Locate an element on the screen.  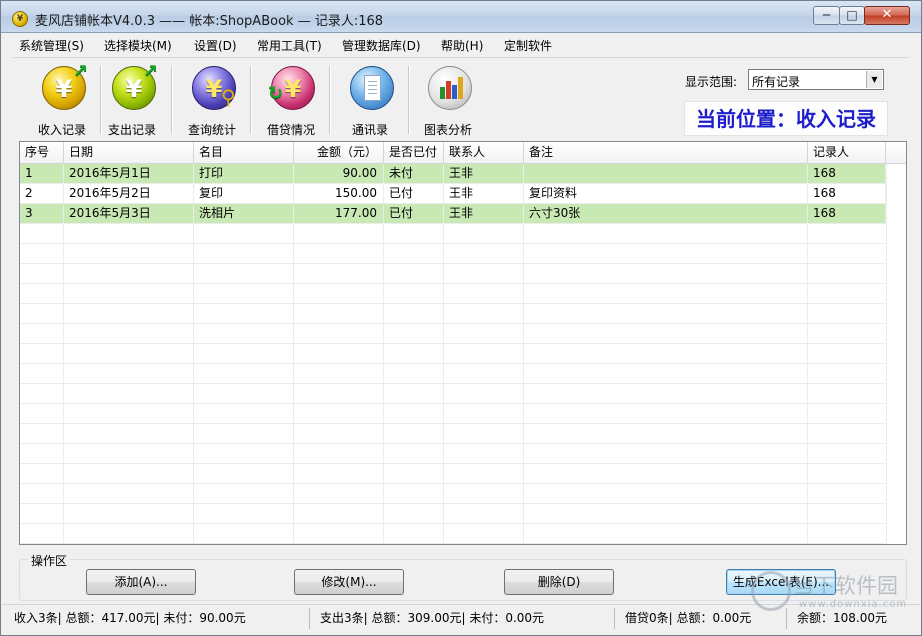
col-header-recorder: 记录人 is located at coordinates (847, 153).